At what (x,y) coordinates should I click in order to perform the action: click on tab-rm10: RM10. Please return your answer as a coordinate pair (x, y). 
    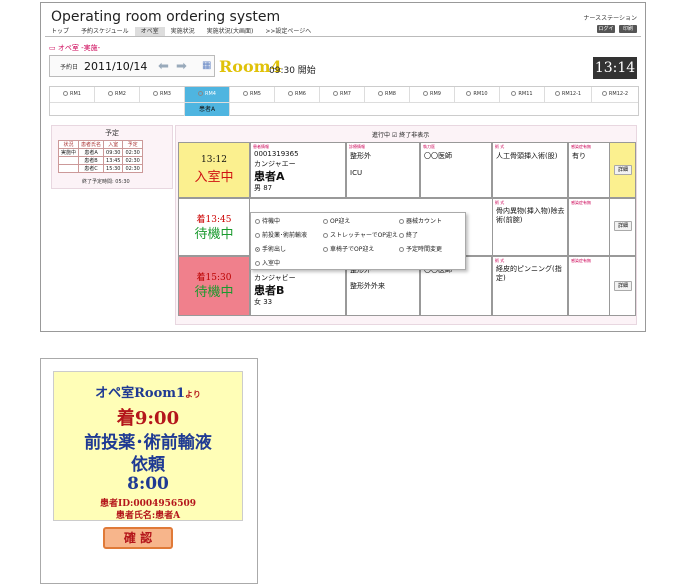
    Looking at the image, I should click on (477, 94).